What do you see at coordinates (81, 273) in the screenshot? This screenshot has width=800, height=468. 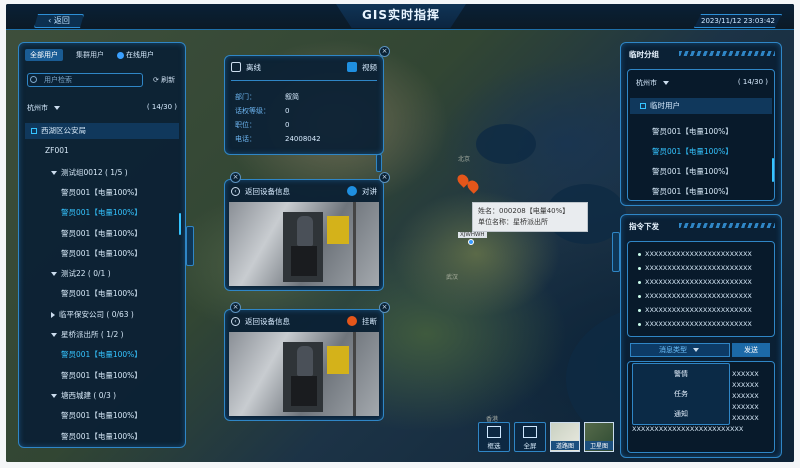 I see `tree-group: 测试22 ( 0/1 )` at bounding box center [81, 273].